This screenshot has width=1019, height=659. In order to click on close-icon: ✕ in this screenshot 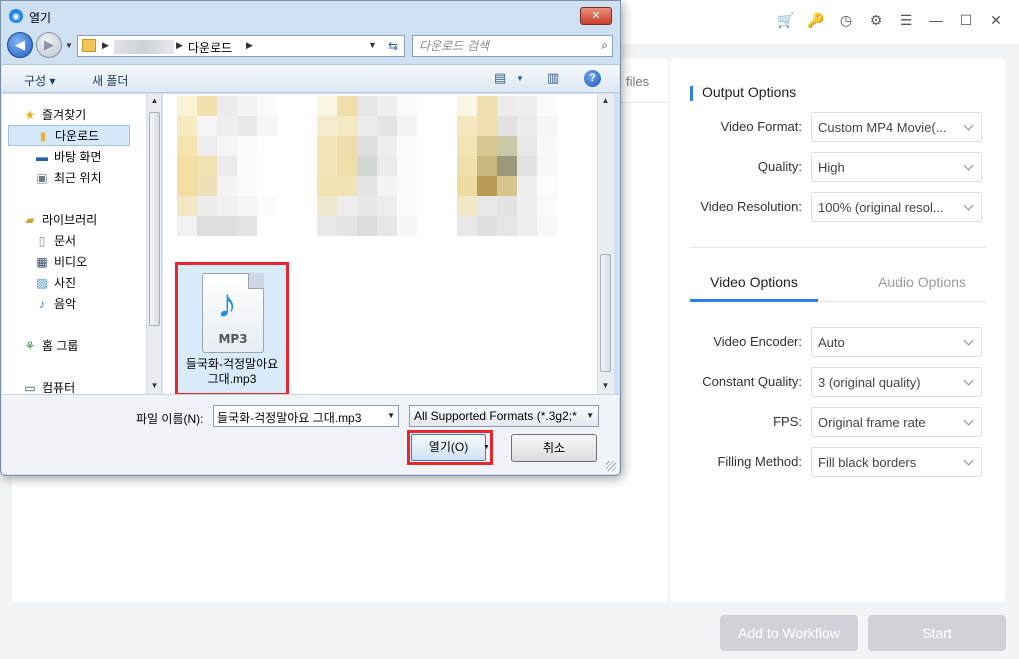, I will do `click(996, 20)`.